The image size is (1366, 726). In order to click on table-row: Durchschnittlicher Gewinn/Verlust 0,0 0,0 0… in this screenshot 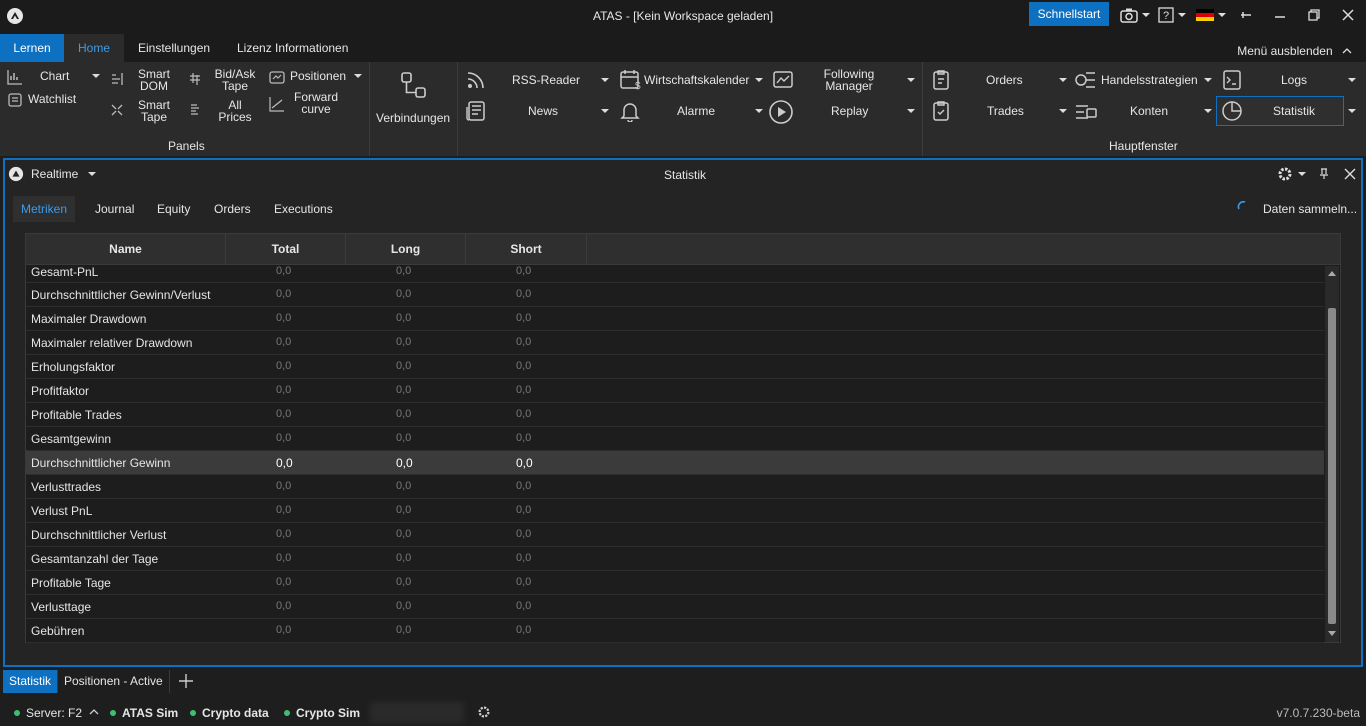, I will do `click(675, 295)`.